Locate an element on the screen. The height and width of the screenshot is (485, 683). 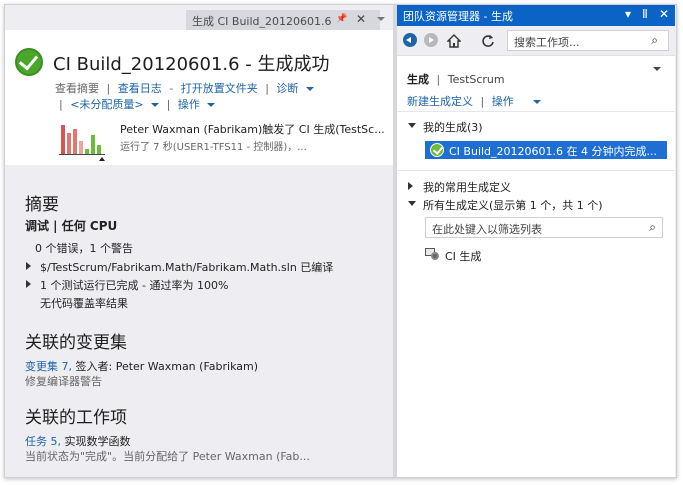
favorite-definitions-label: 我的常用生成定义 is located at coordinates (467, 187).